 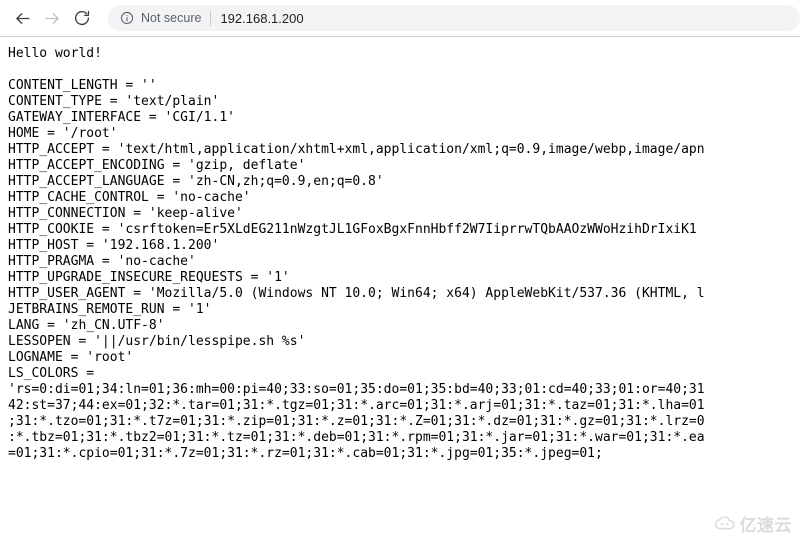 I want to click on forward-arrow-icon, so click(x=52, y=18).